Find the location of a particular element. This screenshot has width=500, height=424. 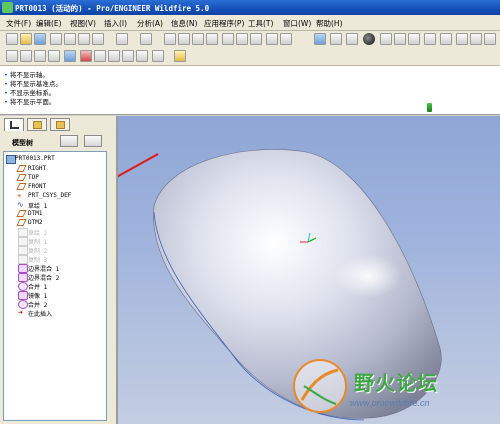

layers-icon is located at coordinates (476, 39).